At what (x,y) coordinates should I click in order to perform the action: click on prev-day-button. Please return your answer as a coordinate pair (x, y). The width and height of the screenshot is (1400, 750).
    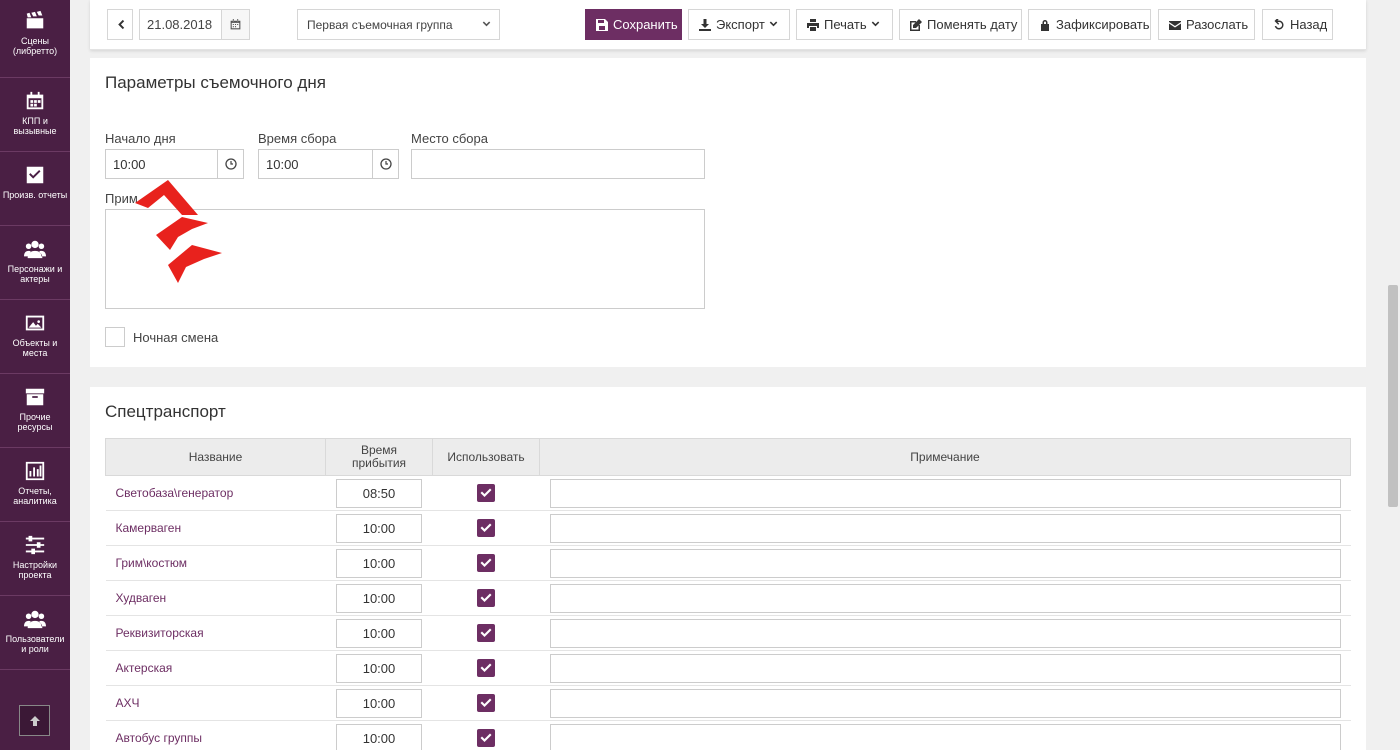
    Looking at the image, I should click on (120, 24).